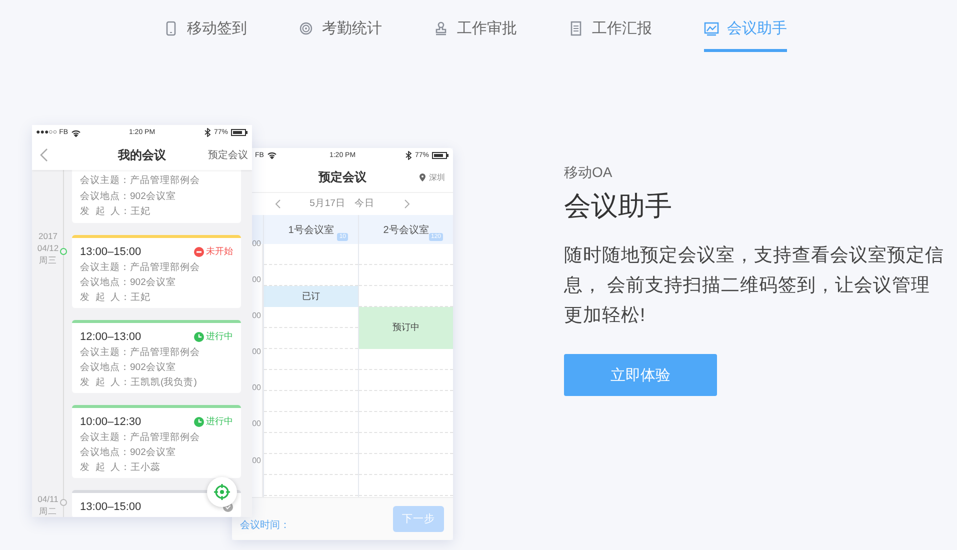 This screenshot has width=957, height=550. Describe the element at coordinates (228, 155) in the screenshot. I see `book-meeting-link: 预定会议` at that location.